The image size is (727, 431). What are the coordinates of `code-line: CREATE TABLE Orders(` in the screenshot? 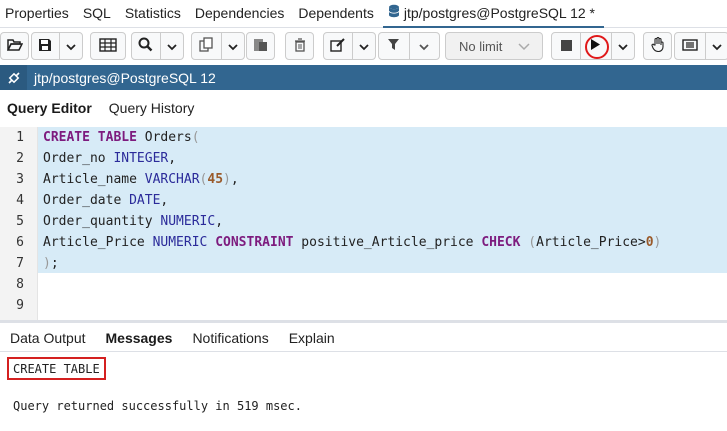 It's located at (121, 137).